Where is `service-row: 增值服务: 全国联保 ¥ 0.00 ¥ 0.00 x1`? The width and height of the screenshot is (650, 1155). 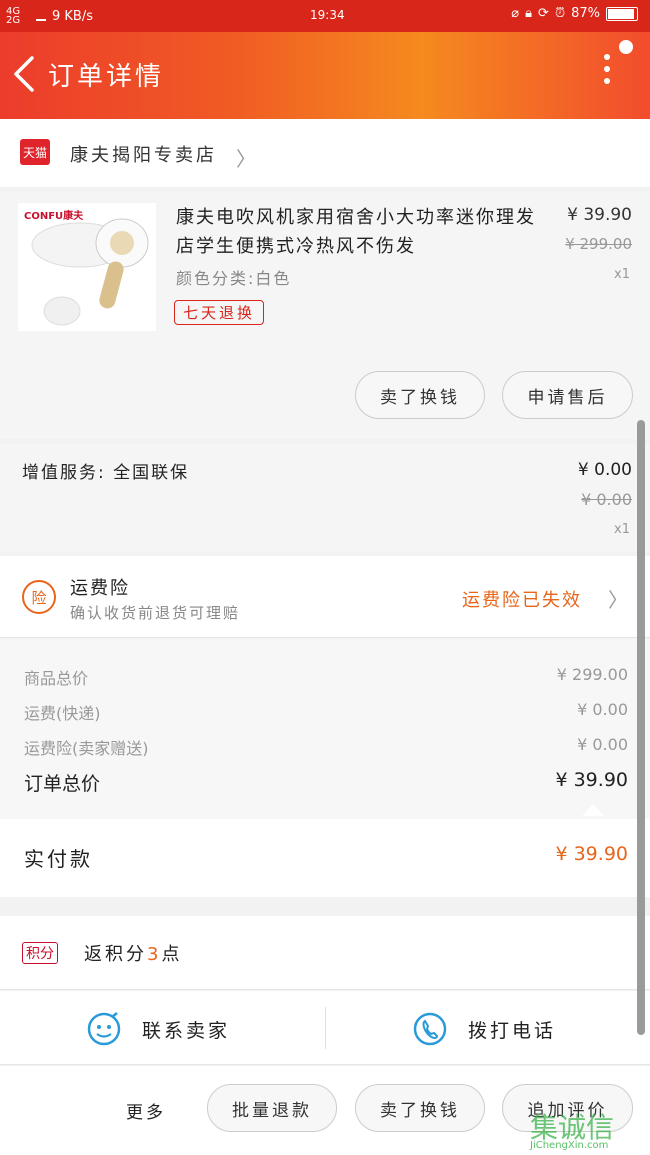 service-row: 增值服务: 全国联保 ¥ 0.00 ¥ 0.00 x1 is located at coordinates (325, 498).